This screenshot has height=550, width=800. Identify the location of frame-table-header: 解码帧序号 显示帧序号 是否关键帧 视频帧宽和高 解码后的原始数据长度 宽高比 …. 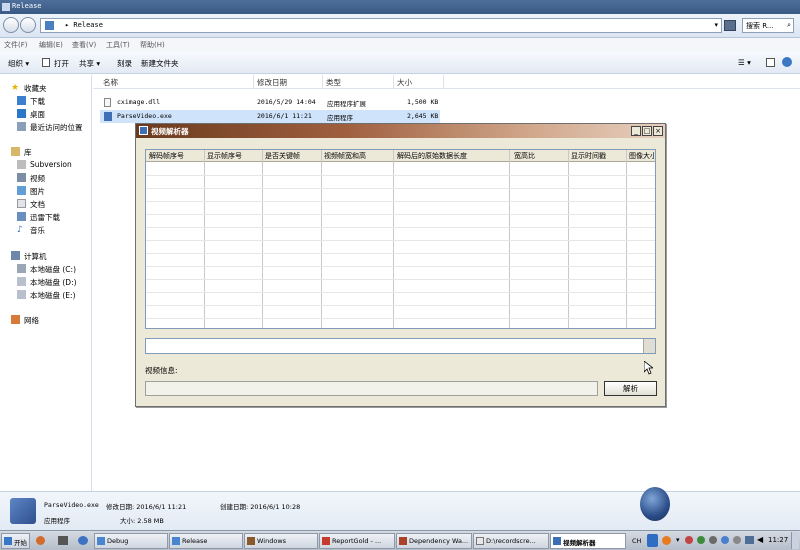
(400, 156).